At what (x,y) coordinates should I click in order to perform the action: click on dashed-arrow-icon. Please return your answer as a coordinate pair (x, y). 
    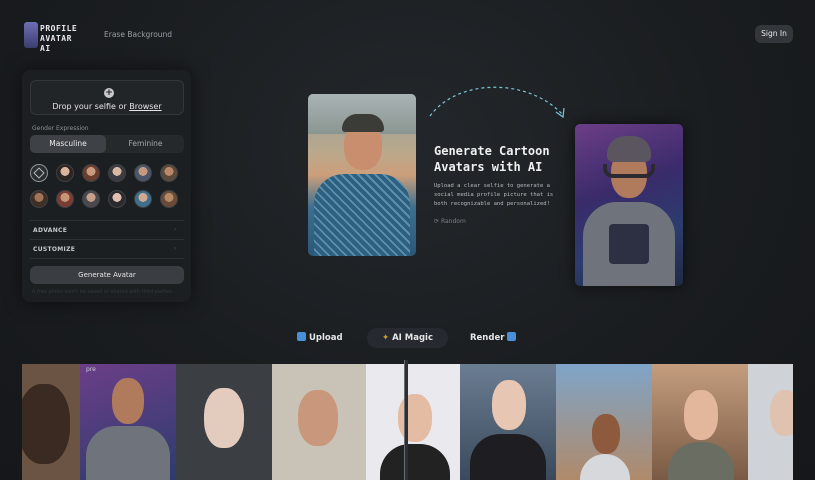
    Looking at the image, I should click on (497, 102).